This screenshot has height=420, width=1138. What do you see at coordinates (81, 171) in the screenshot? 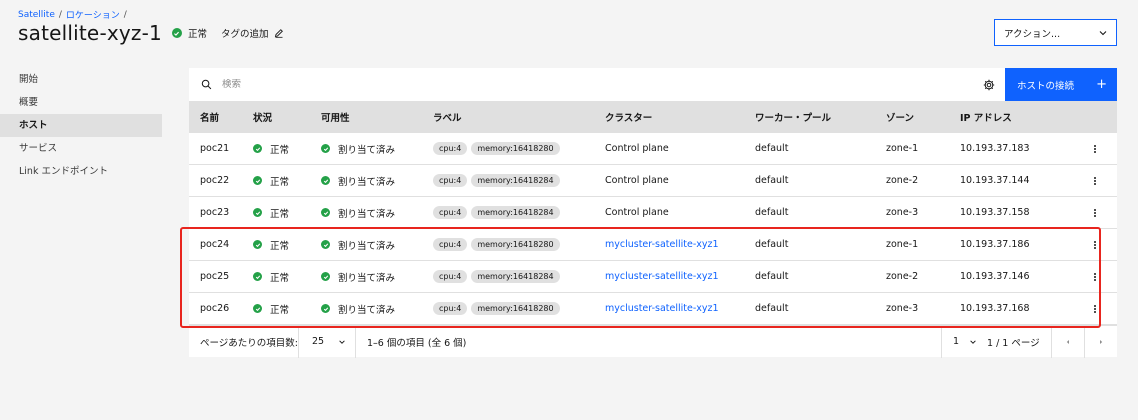
I see `sidebar-item-link-endpoints: Link エンドポイント` at bounding box center [81, 171].